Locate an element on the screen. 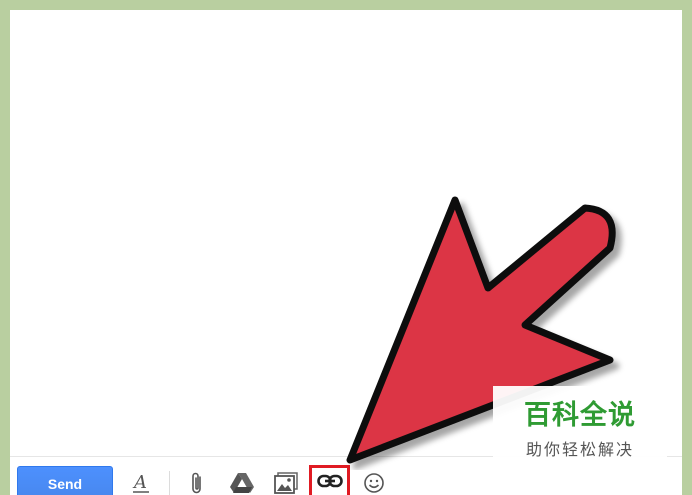 The image size is (692, 495). watermark-subtitle: 助你轻松解决 is located at coordinates (579, 449).